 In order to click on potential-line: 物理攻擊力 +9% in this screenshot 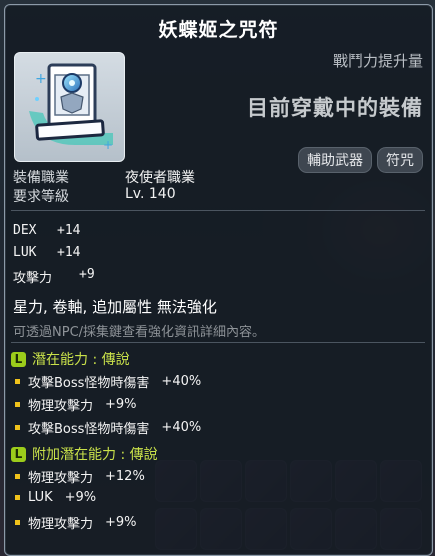, I will do `click(76, 404)`.